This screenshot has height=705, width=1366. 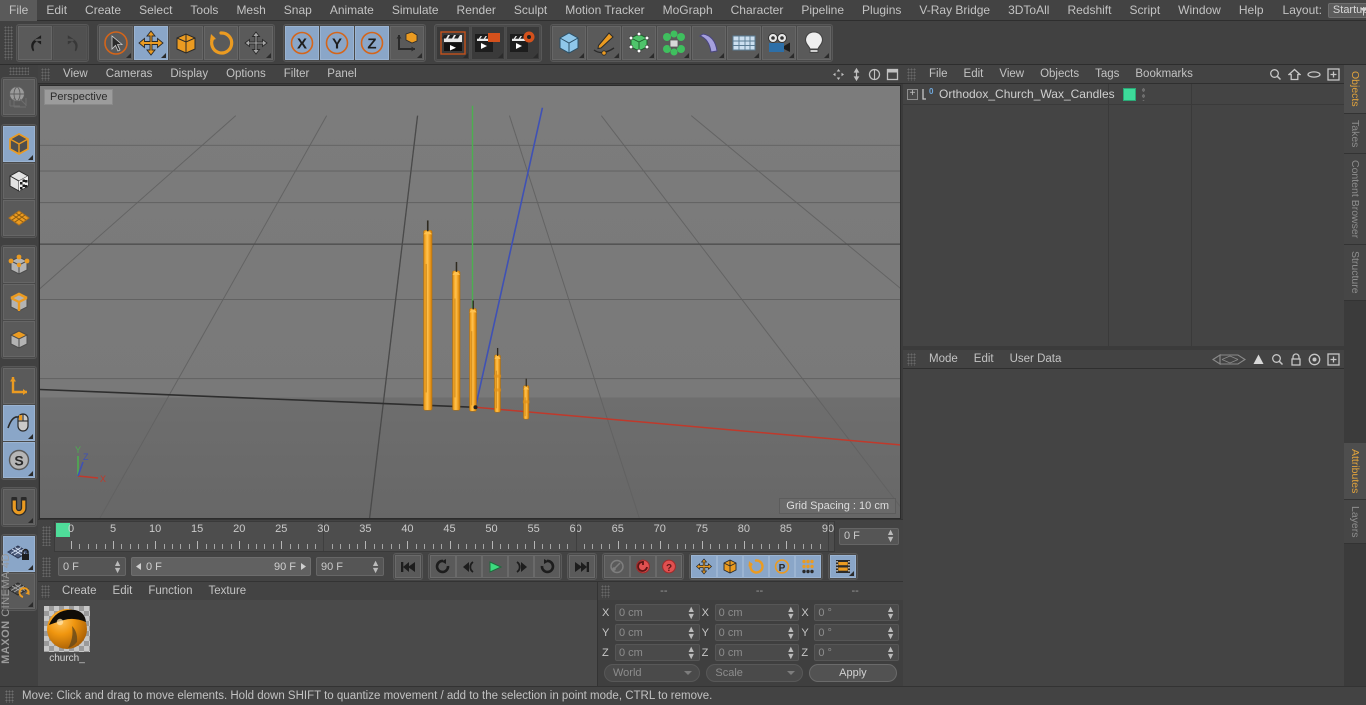 I want to click on menu-item-pipeline: Pipeline, so click(x=822, y=10).